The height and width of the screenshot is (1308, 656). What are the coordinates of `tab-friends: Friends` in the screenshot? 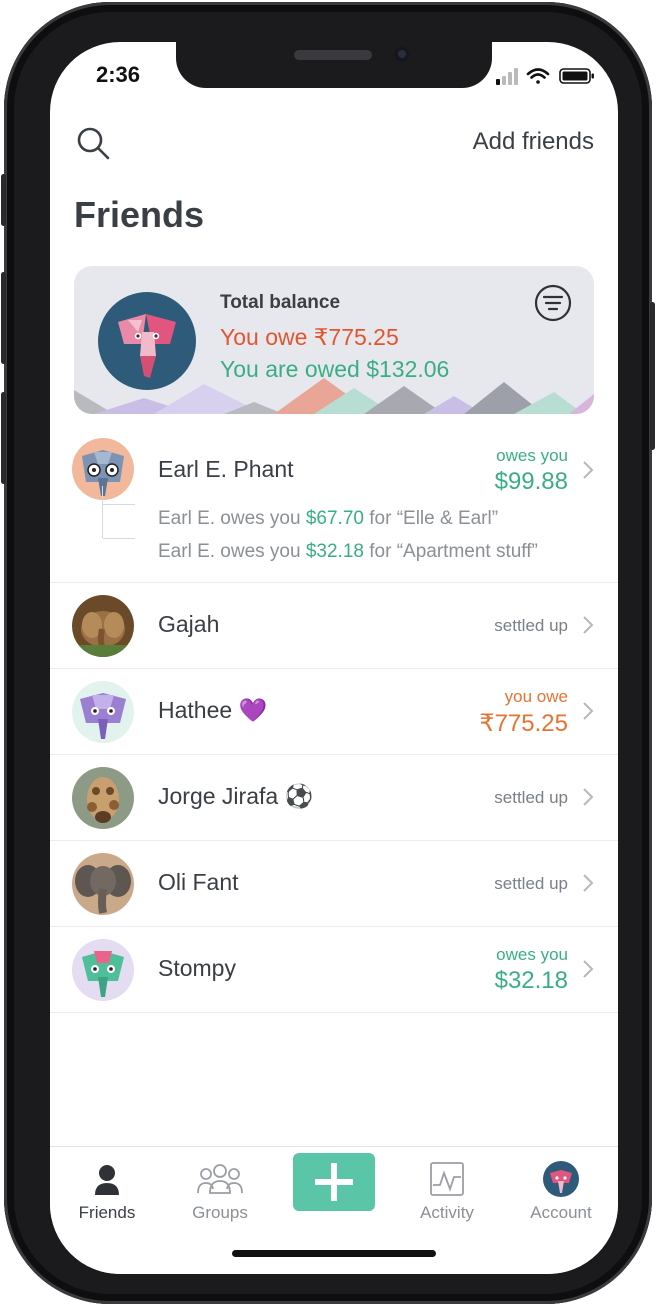 It's located at (107, 1195).